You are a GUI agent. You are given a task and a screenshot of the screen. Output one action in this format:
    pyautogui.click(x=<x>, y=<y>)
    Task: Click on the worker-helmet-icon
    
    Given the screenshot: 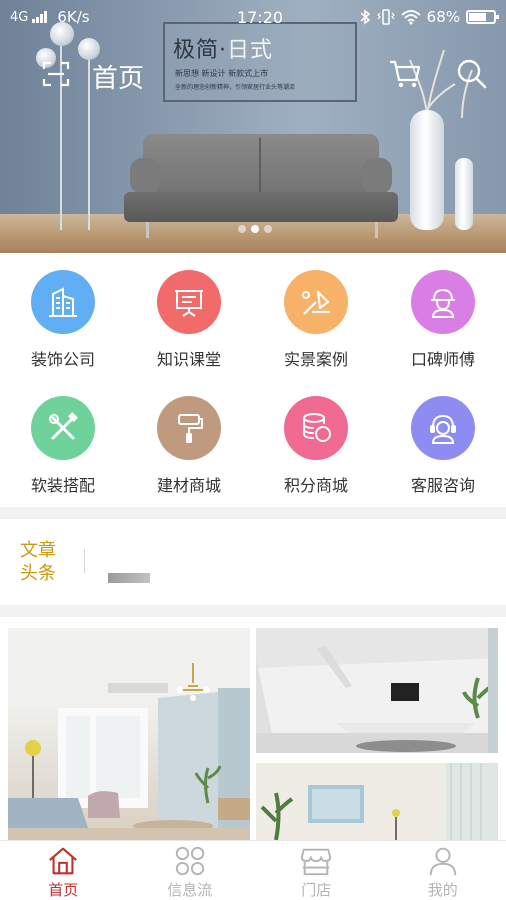 What is the action you would take?
    pyautogui.click(x=443, y=302)
    